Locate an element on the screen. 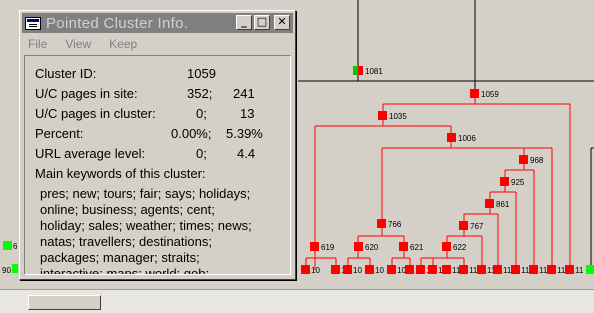  pages-cluster-c: 13 is located at coordinates (247, 113).